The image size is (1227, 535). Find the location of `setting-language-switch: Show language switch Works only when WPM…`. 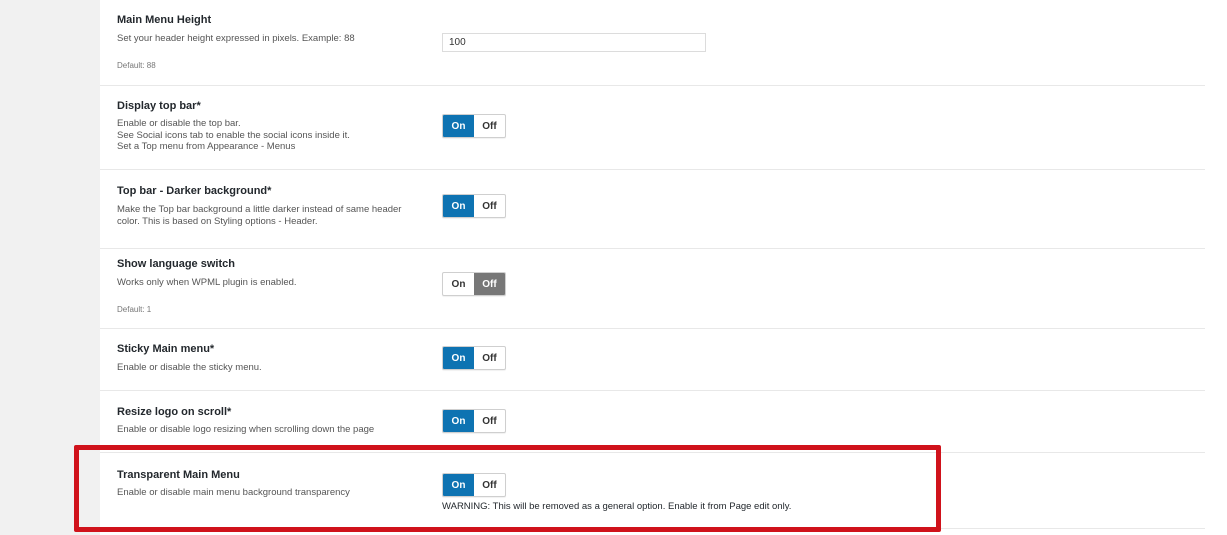

setting-language-switch: Show language switch Works only when WPM… is located at coordinates (652, 289).